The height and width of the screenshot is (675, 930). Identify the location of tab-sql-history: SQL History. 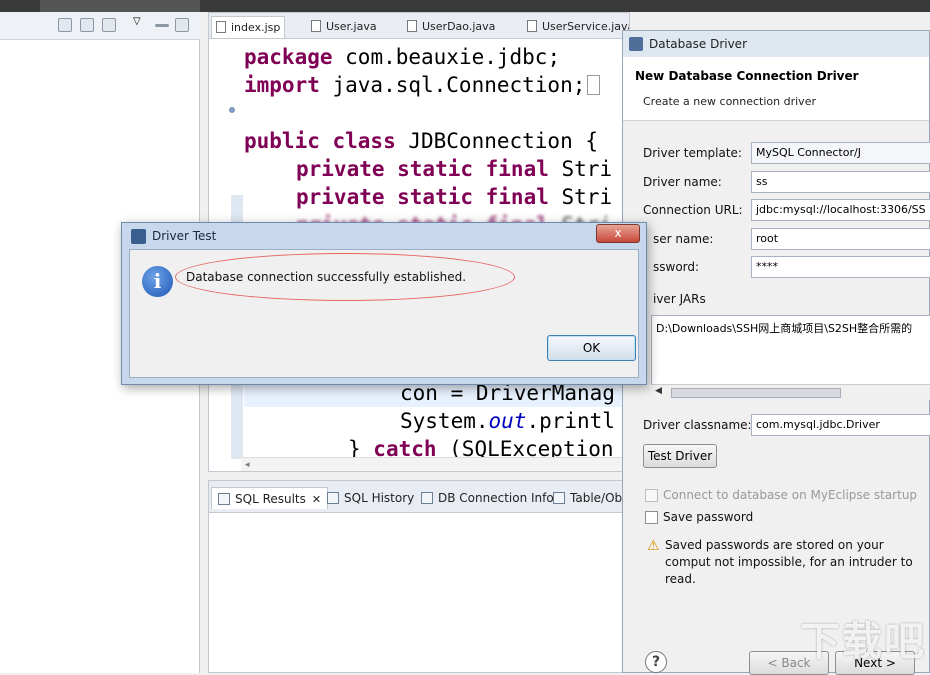
(370, 498).